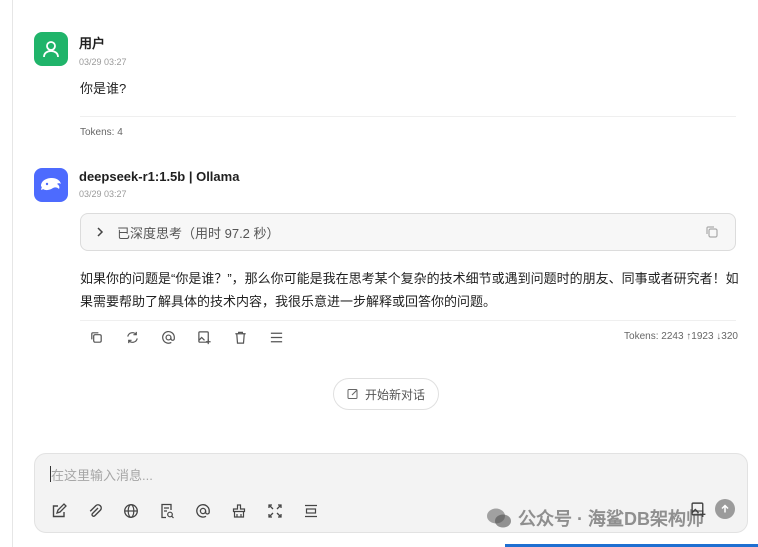 This screenshot has height=547, width=758. What do you see at coordinates (159, 176) in the screenshot?
I see `bot-name: deepseek-r1:1.5b | Ollama` at bounding box center [159, 176].